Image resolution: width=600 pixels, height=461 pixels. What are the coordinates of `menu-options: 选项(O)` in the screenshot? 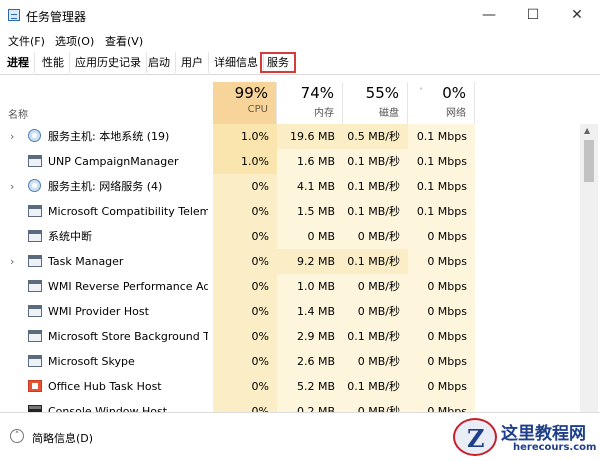 It's located at (74, 41).